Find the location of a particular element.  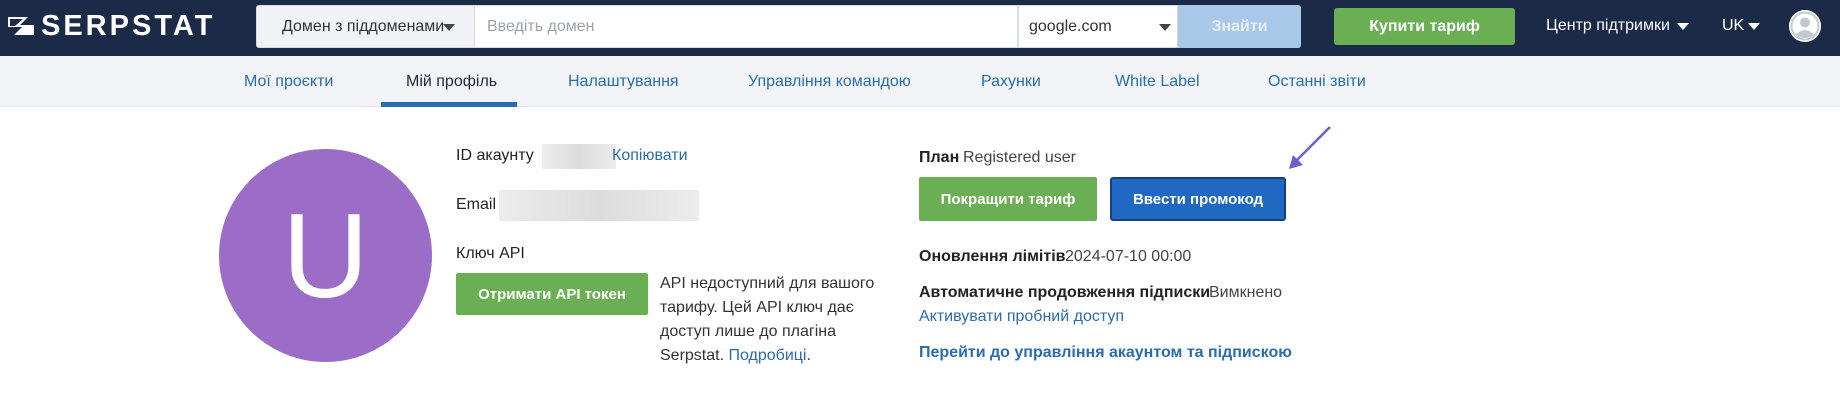

search-engine-value: google.com is located at coordinates (1070, 26).